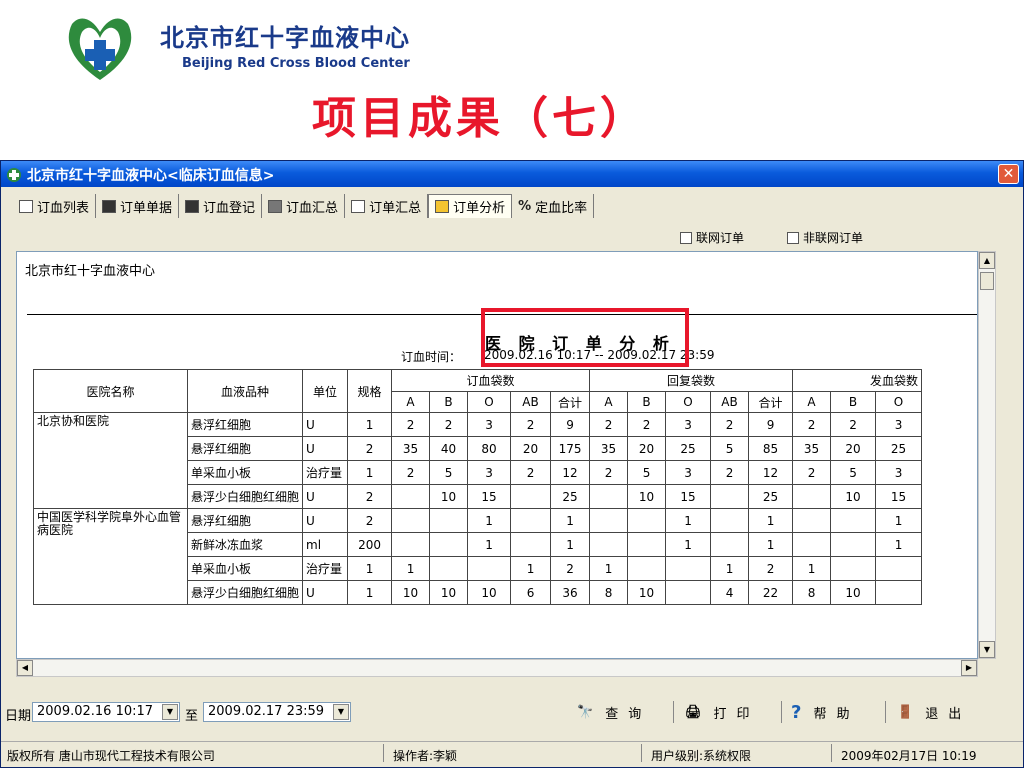 The height and width of the screenshot is (768, 1024). I want to click on title-bar: 北京市红十字血液中心<临床订血信息> ✕, so click(512, 174).